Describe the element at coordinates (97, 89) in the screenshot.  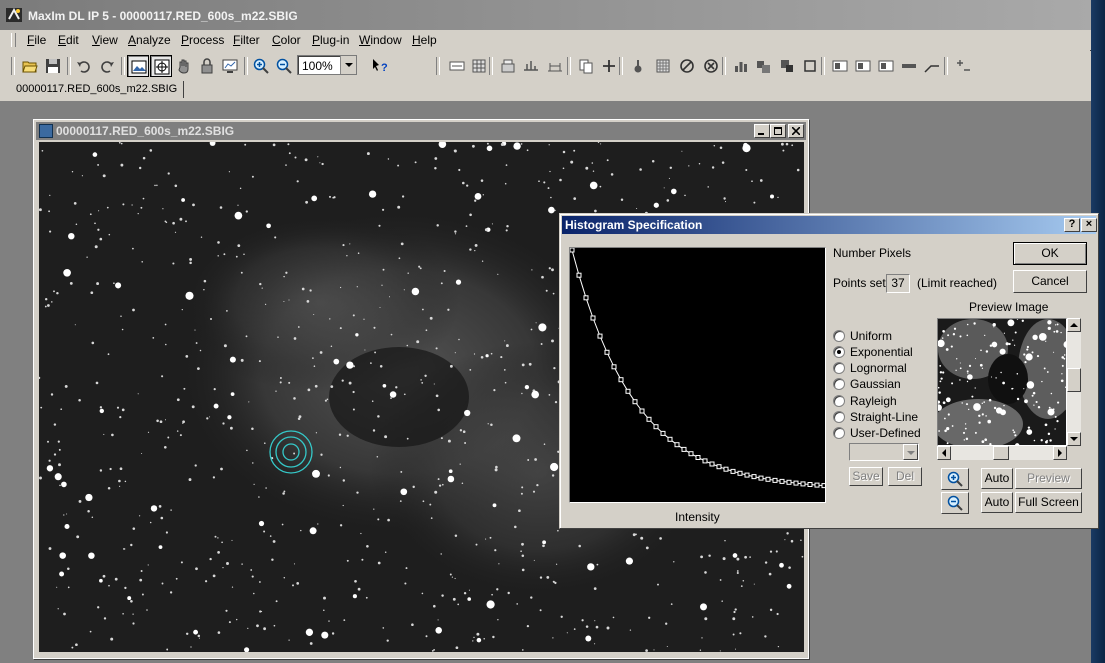
I see `document-tab: 00000117.RED_600s_m22.SBIG` at that location.